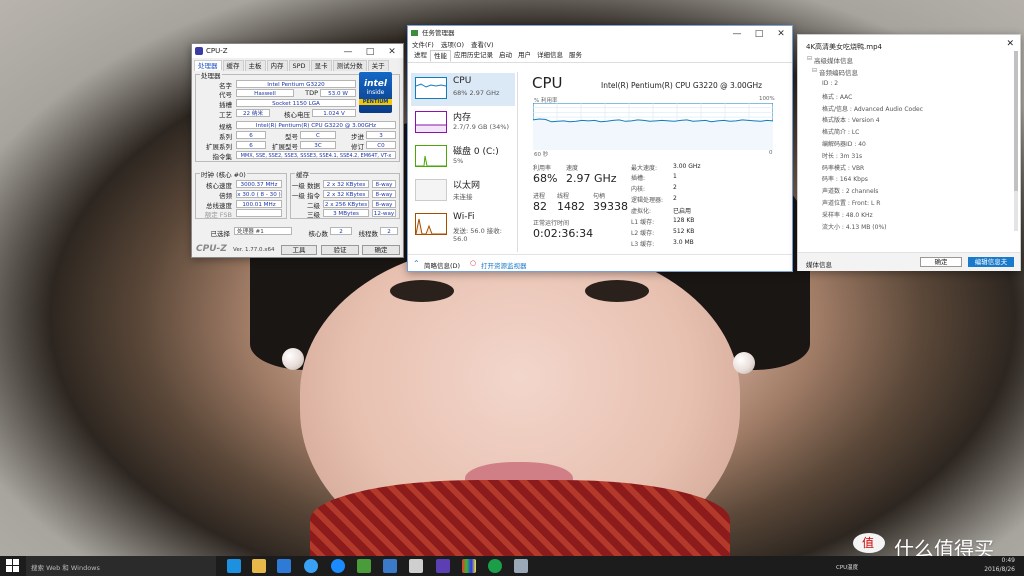 The height and width of the screenshot is (576, 1024). Describe the element at coordinates (653, 126) in the screenshot. I see `cpu-utilization-graph` at that location.